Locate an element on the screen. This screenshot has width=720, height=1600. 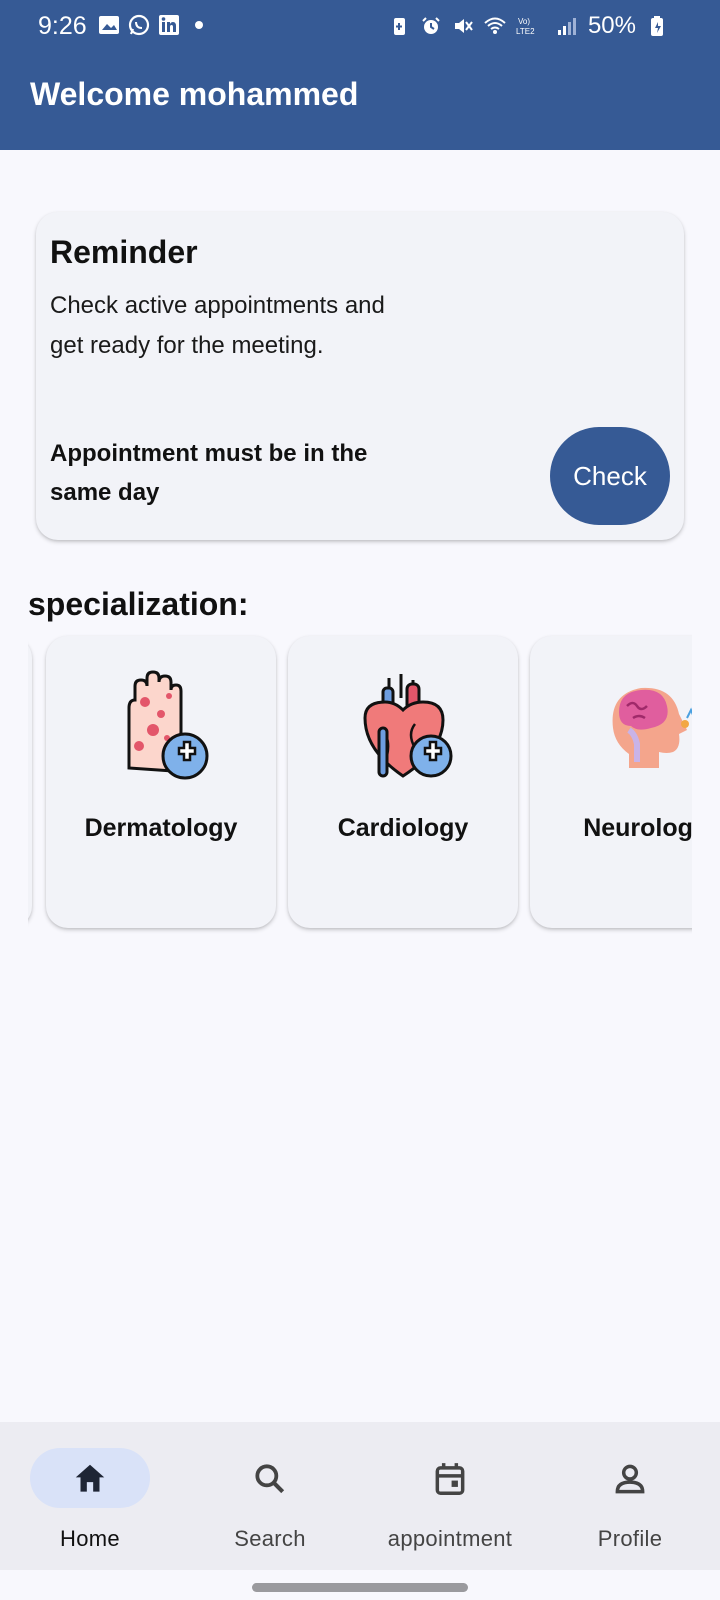
mute-icon is located at coordinates (463, 26).